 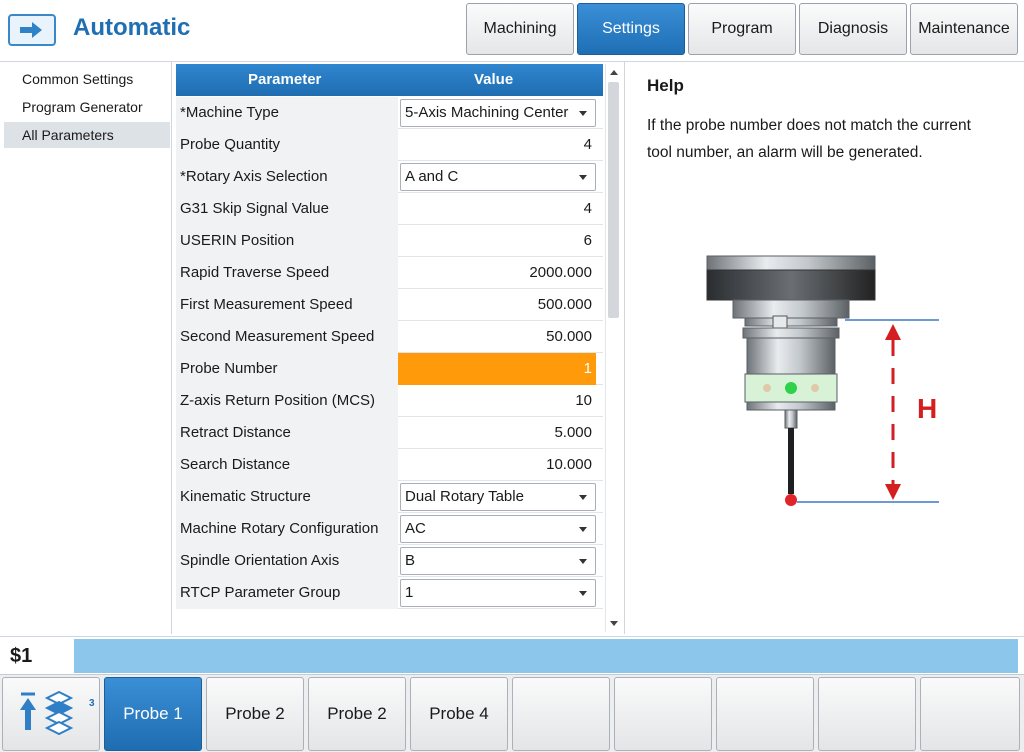 What do you see at coordinates (497, 401) in the screenshot?
I see `param-value: 10` at bounding box center [497, 401].